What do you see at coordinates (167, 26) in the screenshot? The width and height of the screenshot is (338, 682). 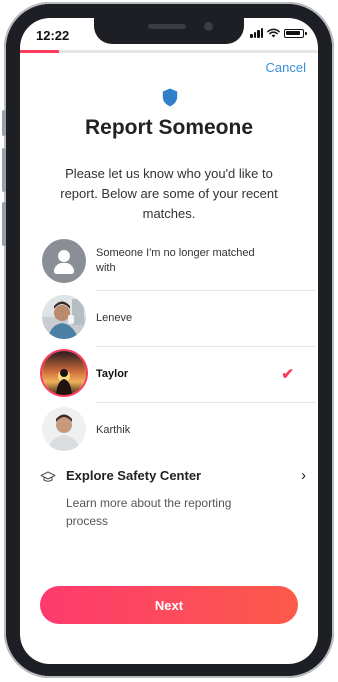 I see `speaker` at bounding box center [167, 26].